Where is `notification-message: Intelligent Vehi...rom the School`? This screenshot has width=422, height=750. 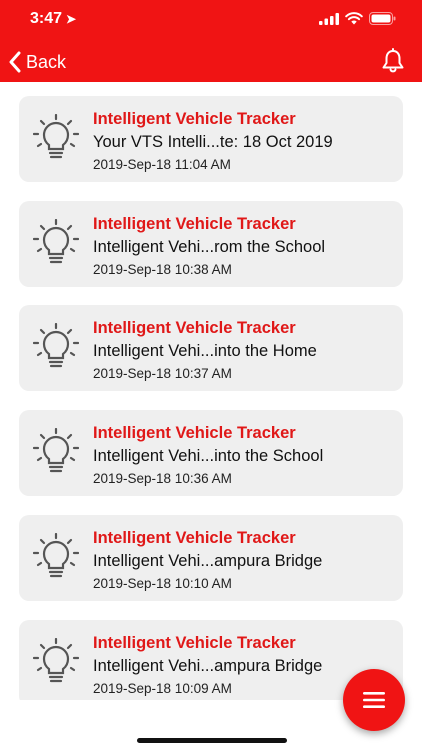
notification-message: Intelligent Vehi...rom the School is located at coordinates (209, 247).